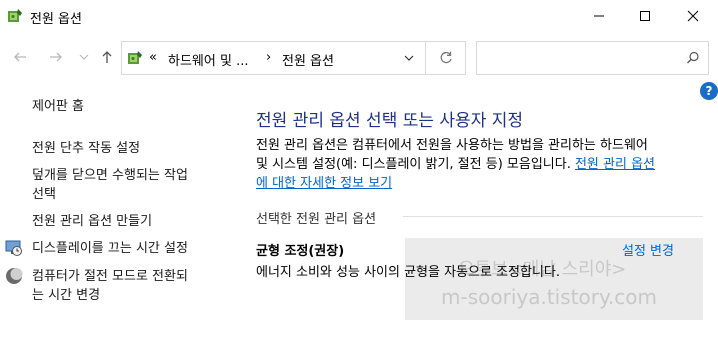  Describe the element at coordinates (153, 57) in the screenshot. I see `breadcrumb-overflow: «` at that location.